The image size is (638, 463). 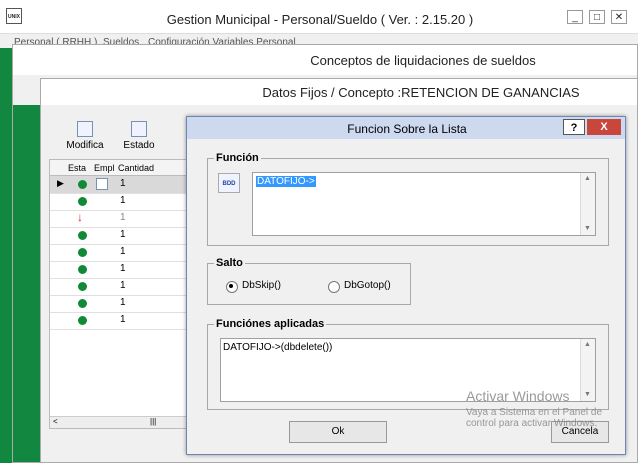 What do you see at coordinates (270, 324) in the screenshot?
I see `aplicadas-legend: Funciónes aplicadas` at bounding box center [270, 324].